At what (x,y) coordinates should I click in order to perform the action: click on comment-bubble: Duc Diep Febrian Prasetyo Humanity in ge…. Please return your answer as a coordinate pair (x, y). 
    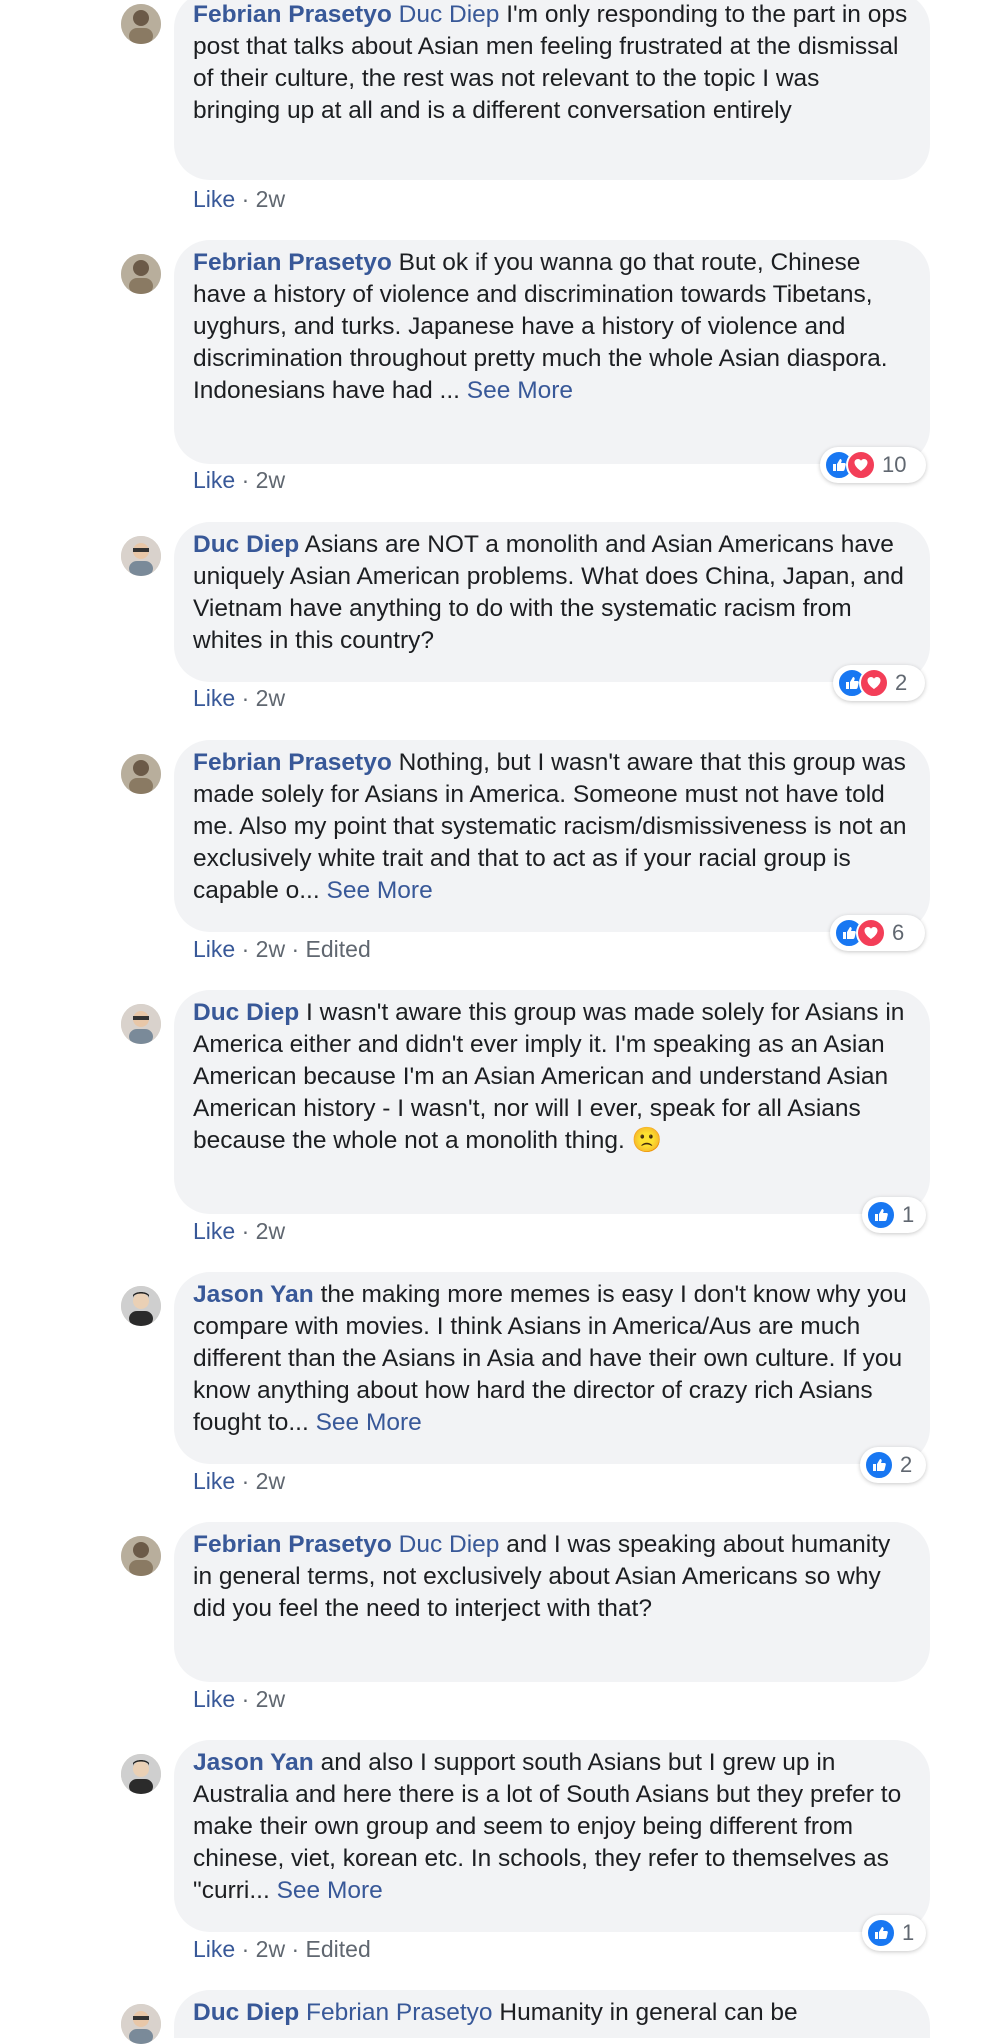
    Looking at the image, I should click on (552, 2014).